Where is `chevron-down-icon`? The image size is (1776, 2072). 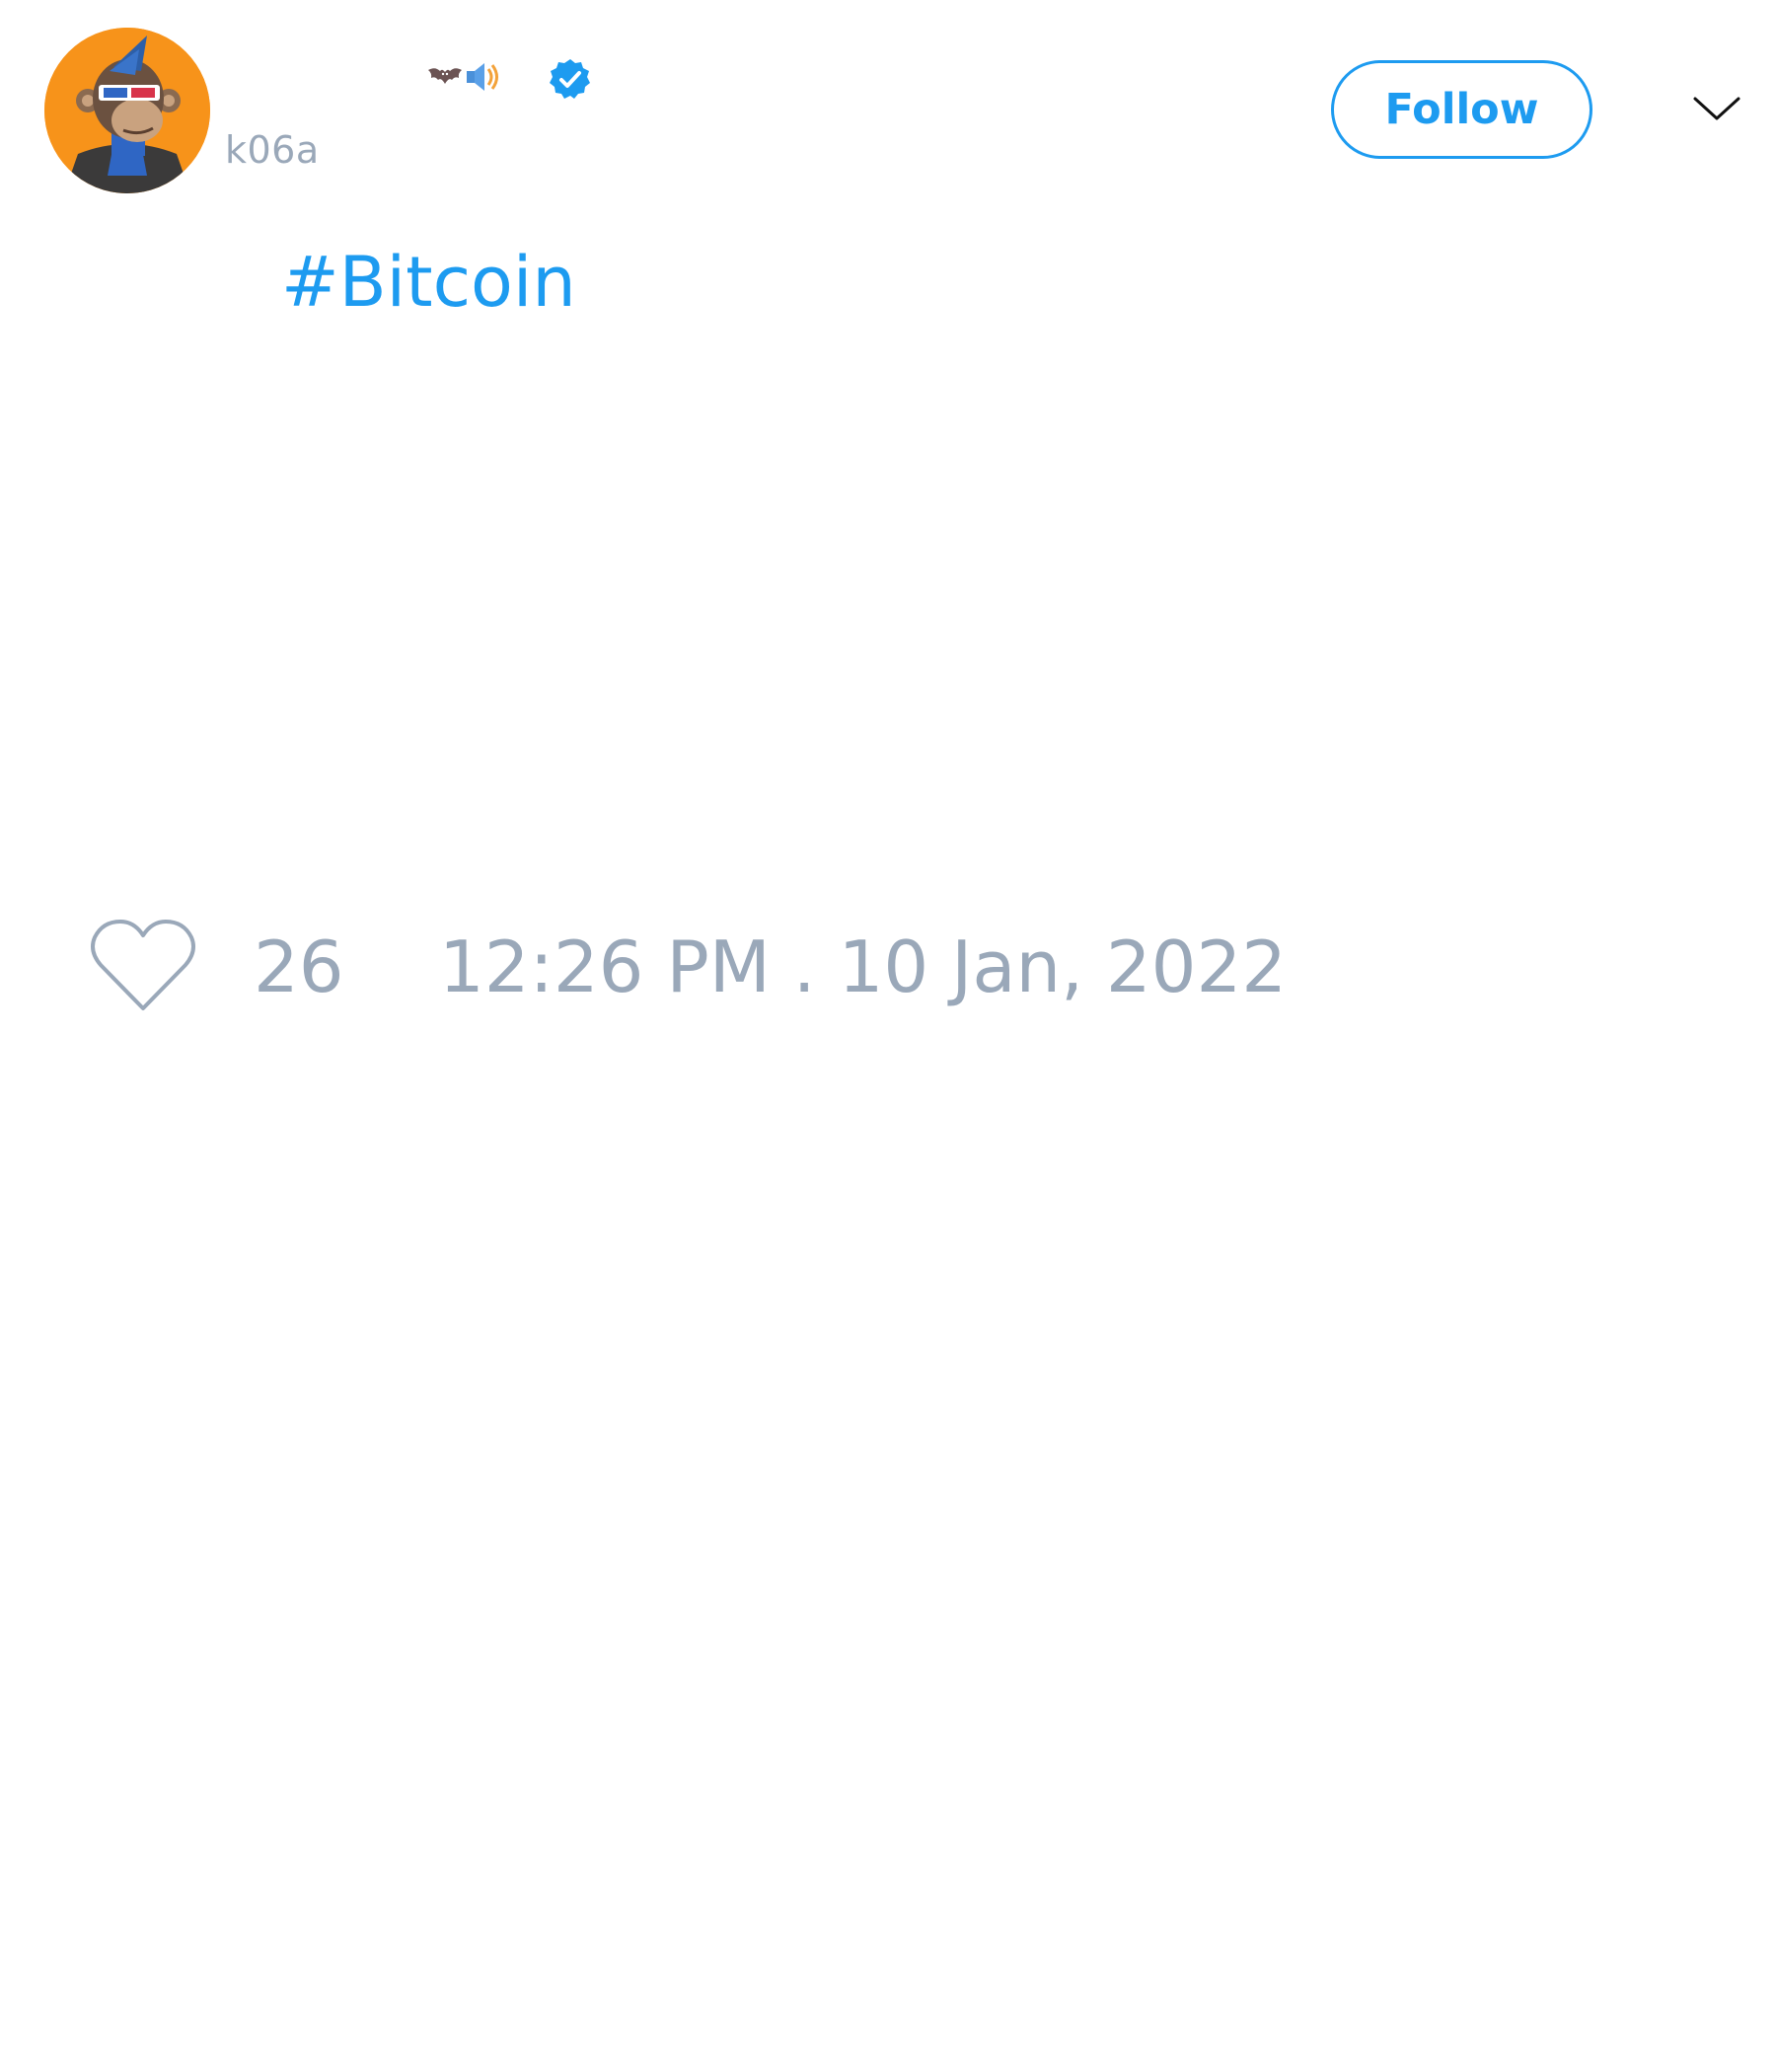
chevron-down-icon is located at coordinates (1717, 109).